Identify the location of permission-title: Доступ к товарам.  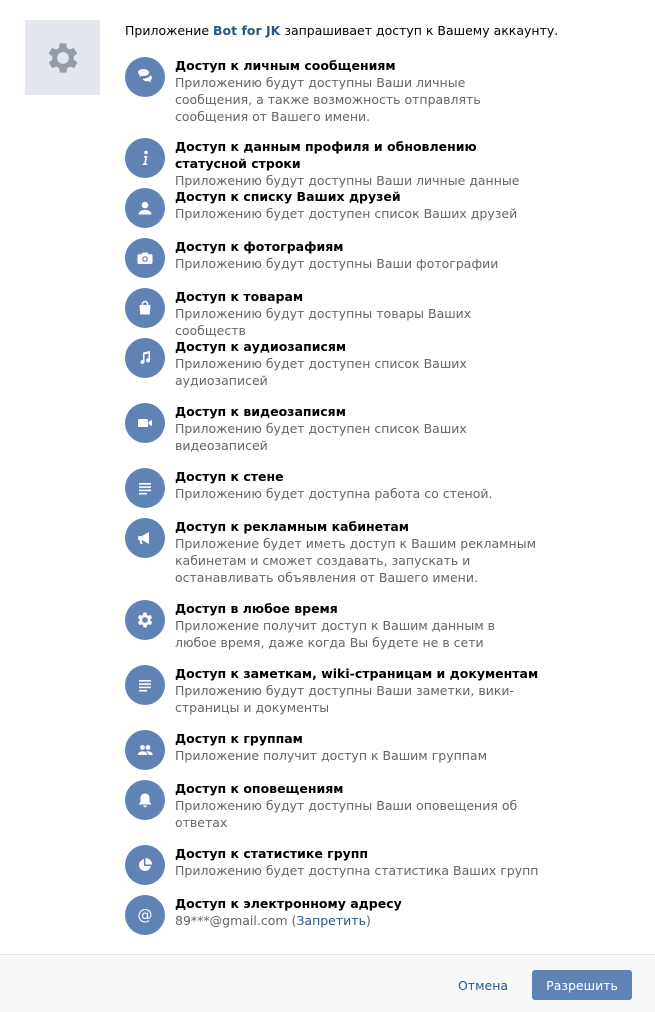
(239, 296).